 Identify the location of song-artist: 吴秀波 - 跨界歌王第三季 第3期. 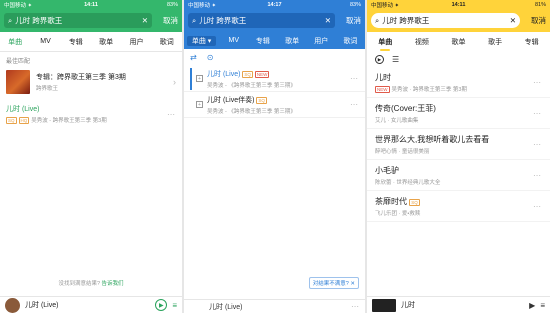
(69, 121).